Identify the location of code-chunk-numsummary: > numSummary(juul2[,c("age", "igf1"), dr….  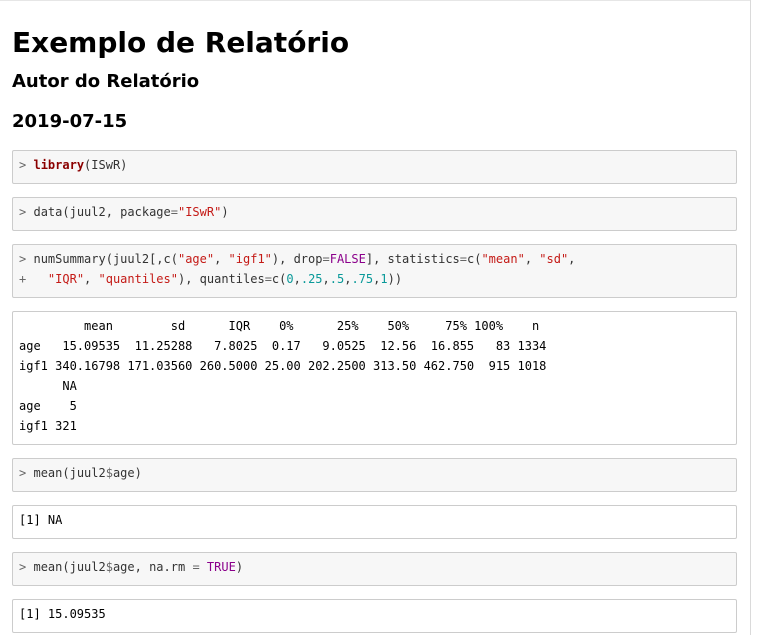
(374, 271).